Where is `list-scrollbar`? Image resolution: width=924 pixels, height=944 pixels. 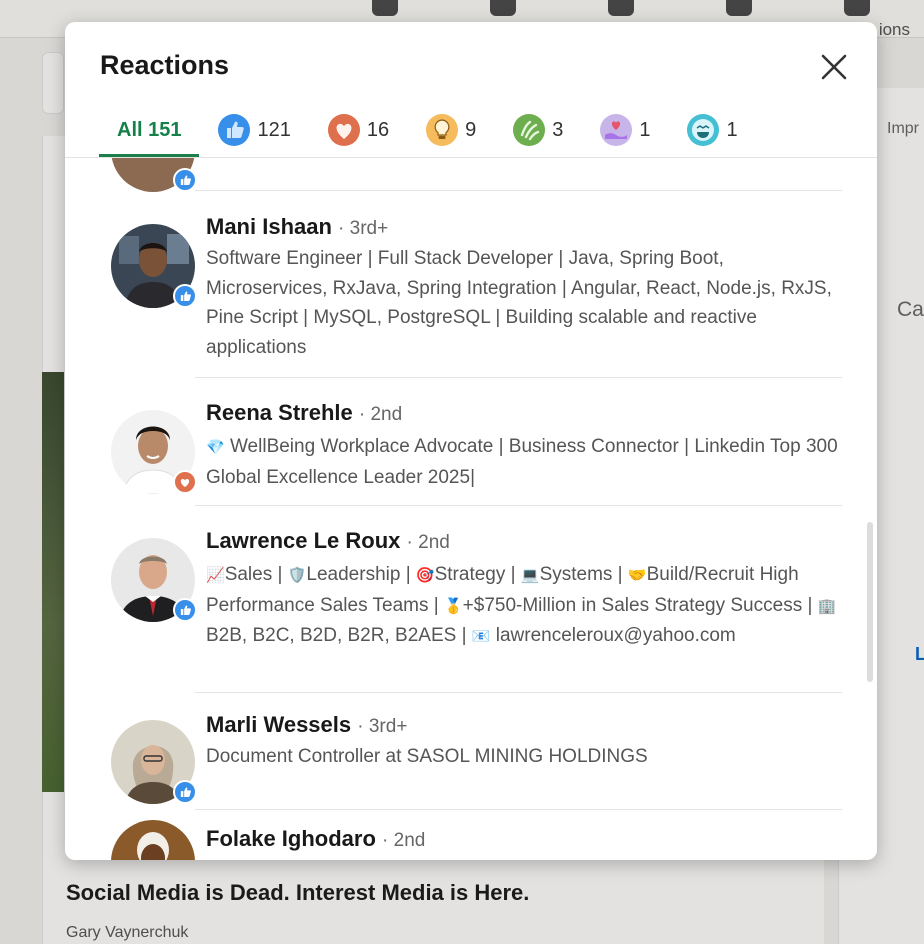
list-scrollbar is located at coordinates (870, 602).